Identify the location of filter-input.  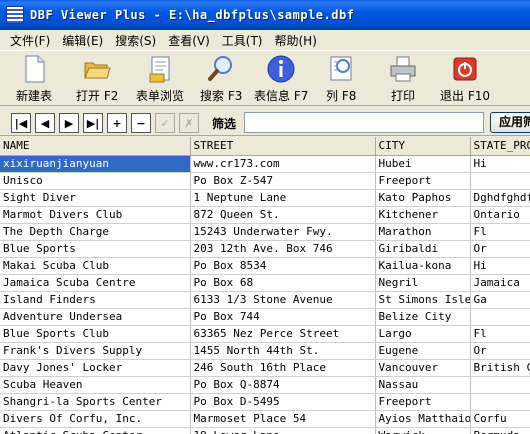
(364, 122).